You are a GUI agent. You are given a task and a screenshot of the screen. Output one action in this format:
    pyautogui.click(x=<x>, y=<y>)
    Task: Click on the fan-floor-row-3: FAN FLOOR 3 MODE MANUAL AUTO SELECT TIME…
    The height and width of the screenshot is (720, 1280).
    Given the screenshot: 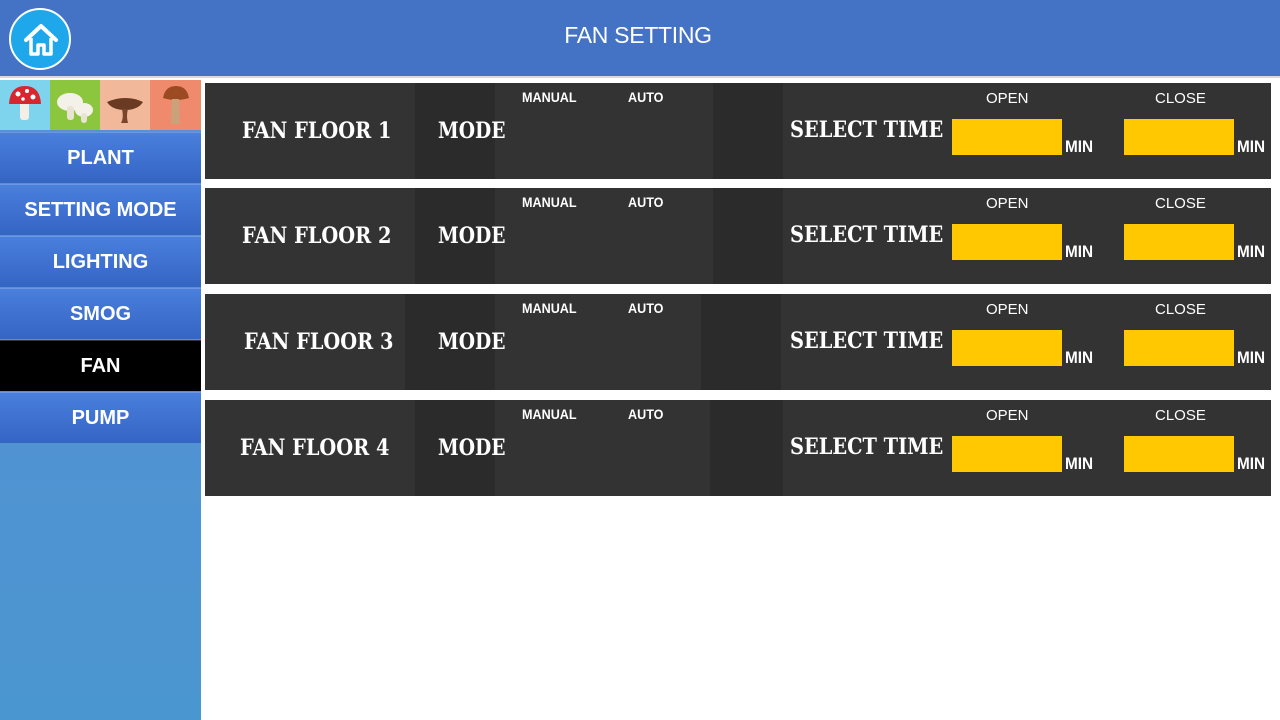 What is the action you would take?
    pyautogui.click(x=738, y=342)
    